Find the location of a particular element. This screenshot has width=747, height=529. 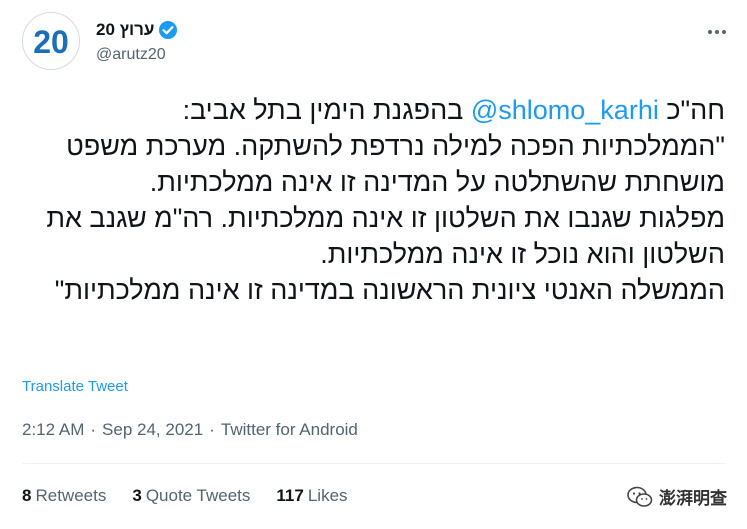

user-handle: @arutz20 is located at coordinates (137, 55).